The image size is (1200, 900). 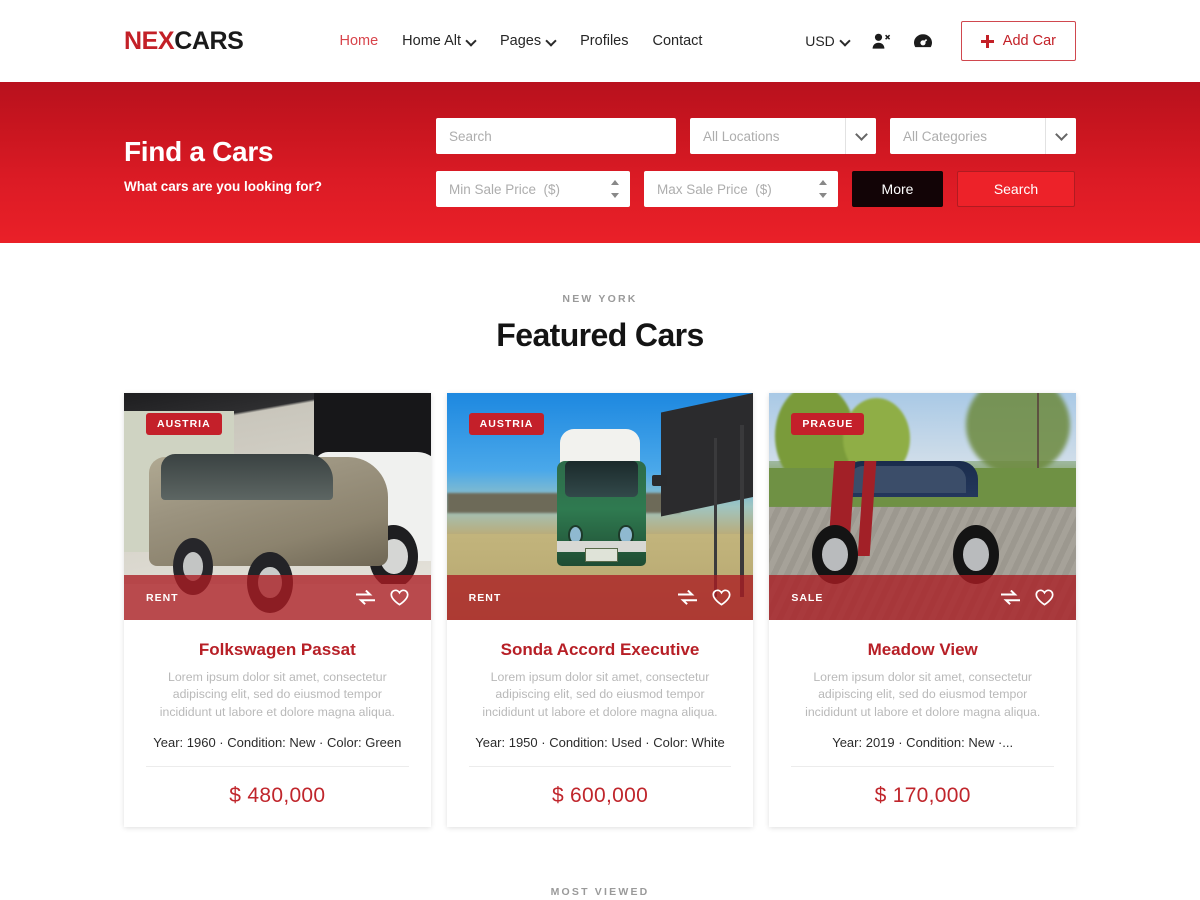 I want to click on nav-label: Contact, so click(x=677, y=41).